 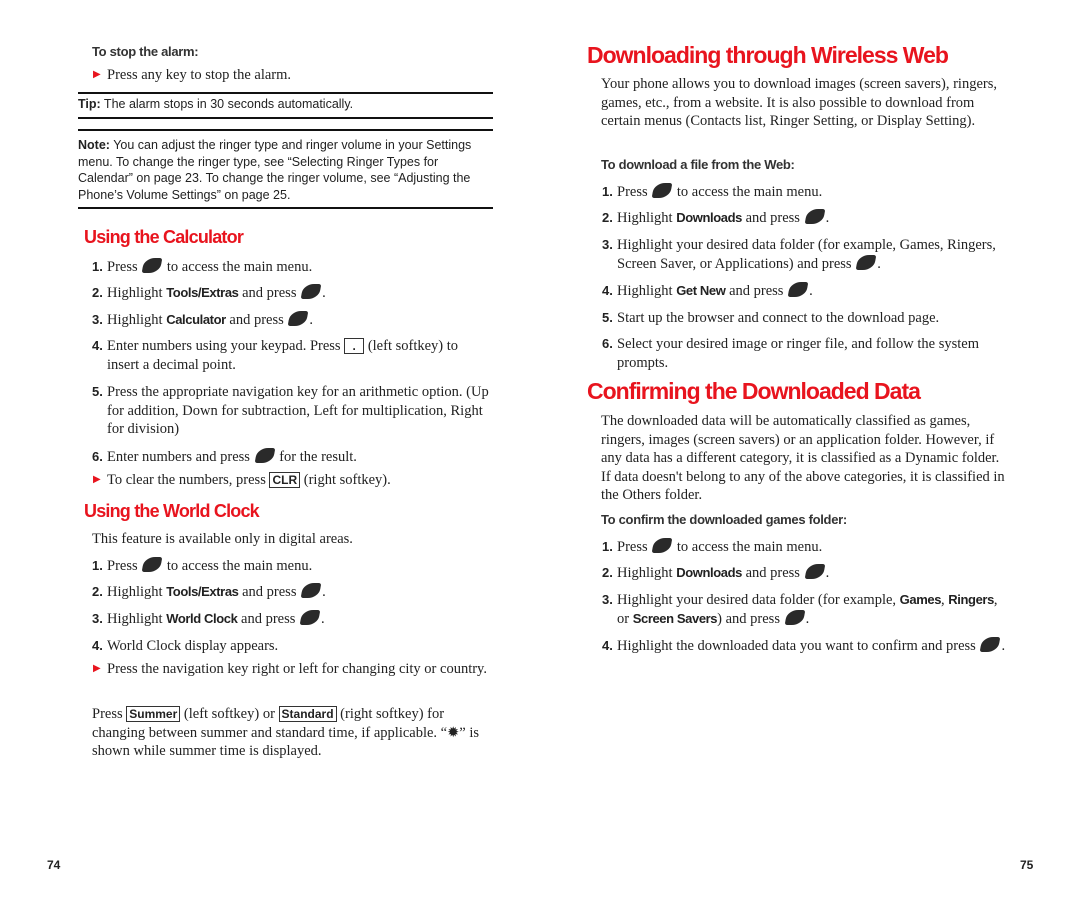 I want to click on step-text: Enter numbers using your keypad. Press, so click(x=226, y=346).